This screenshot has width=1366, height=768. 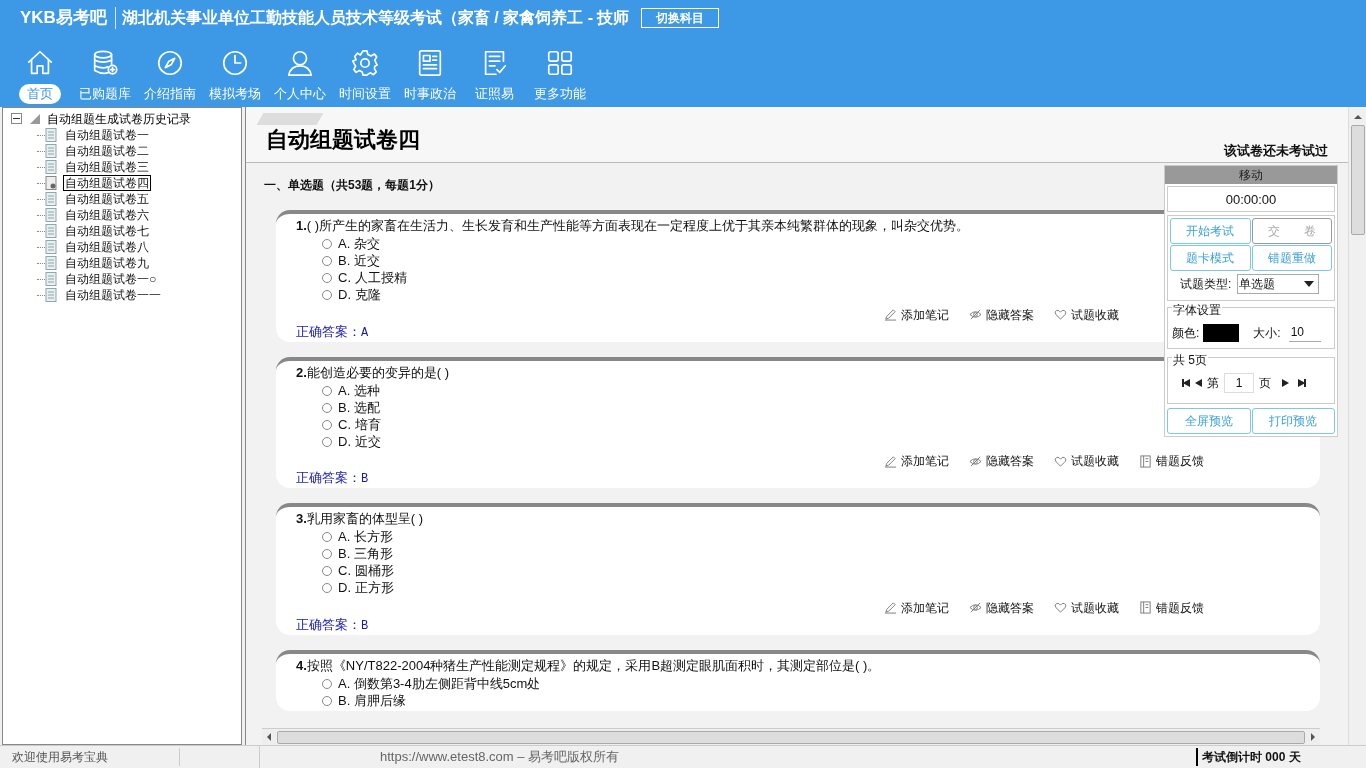 I want to click on option-text: D. 克隆, so click(x=359, y=295).